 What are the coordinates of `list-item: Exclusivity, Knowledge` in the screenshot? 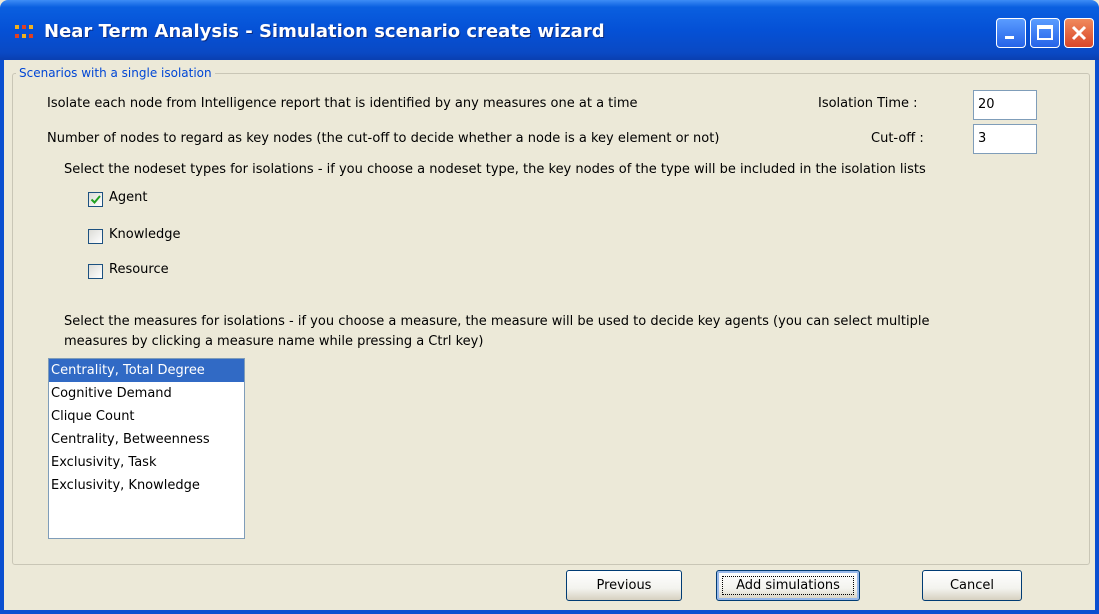 It's located at (146, 485).